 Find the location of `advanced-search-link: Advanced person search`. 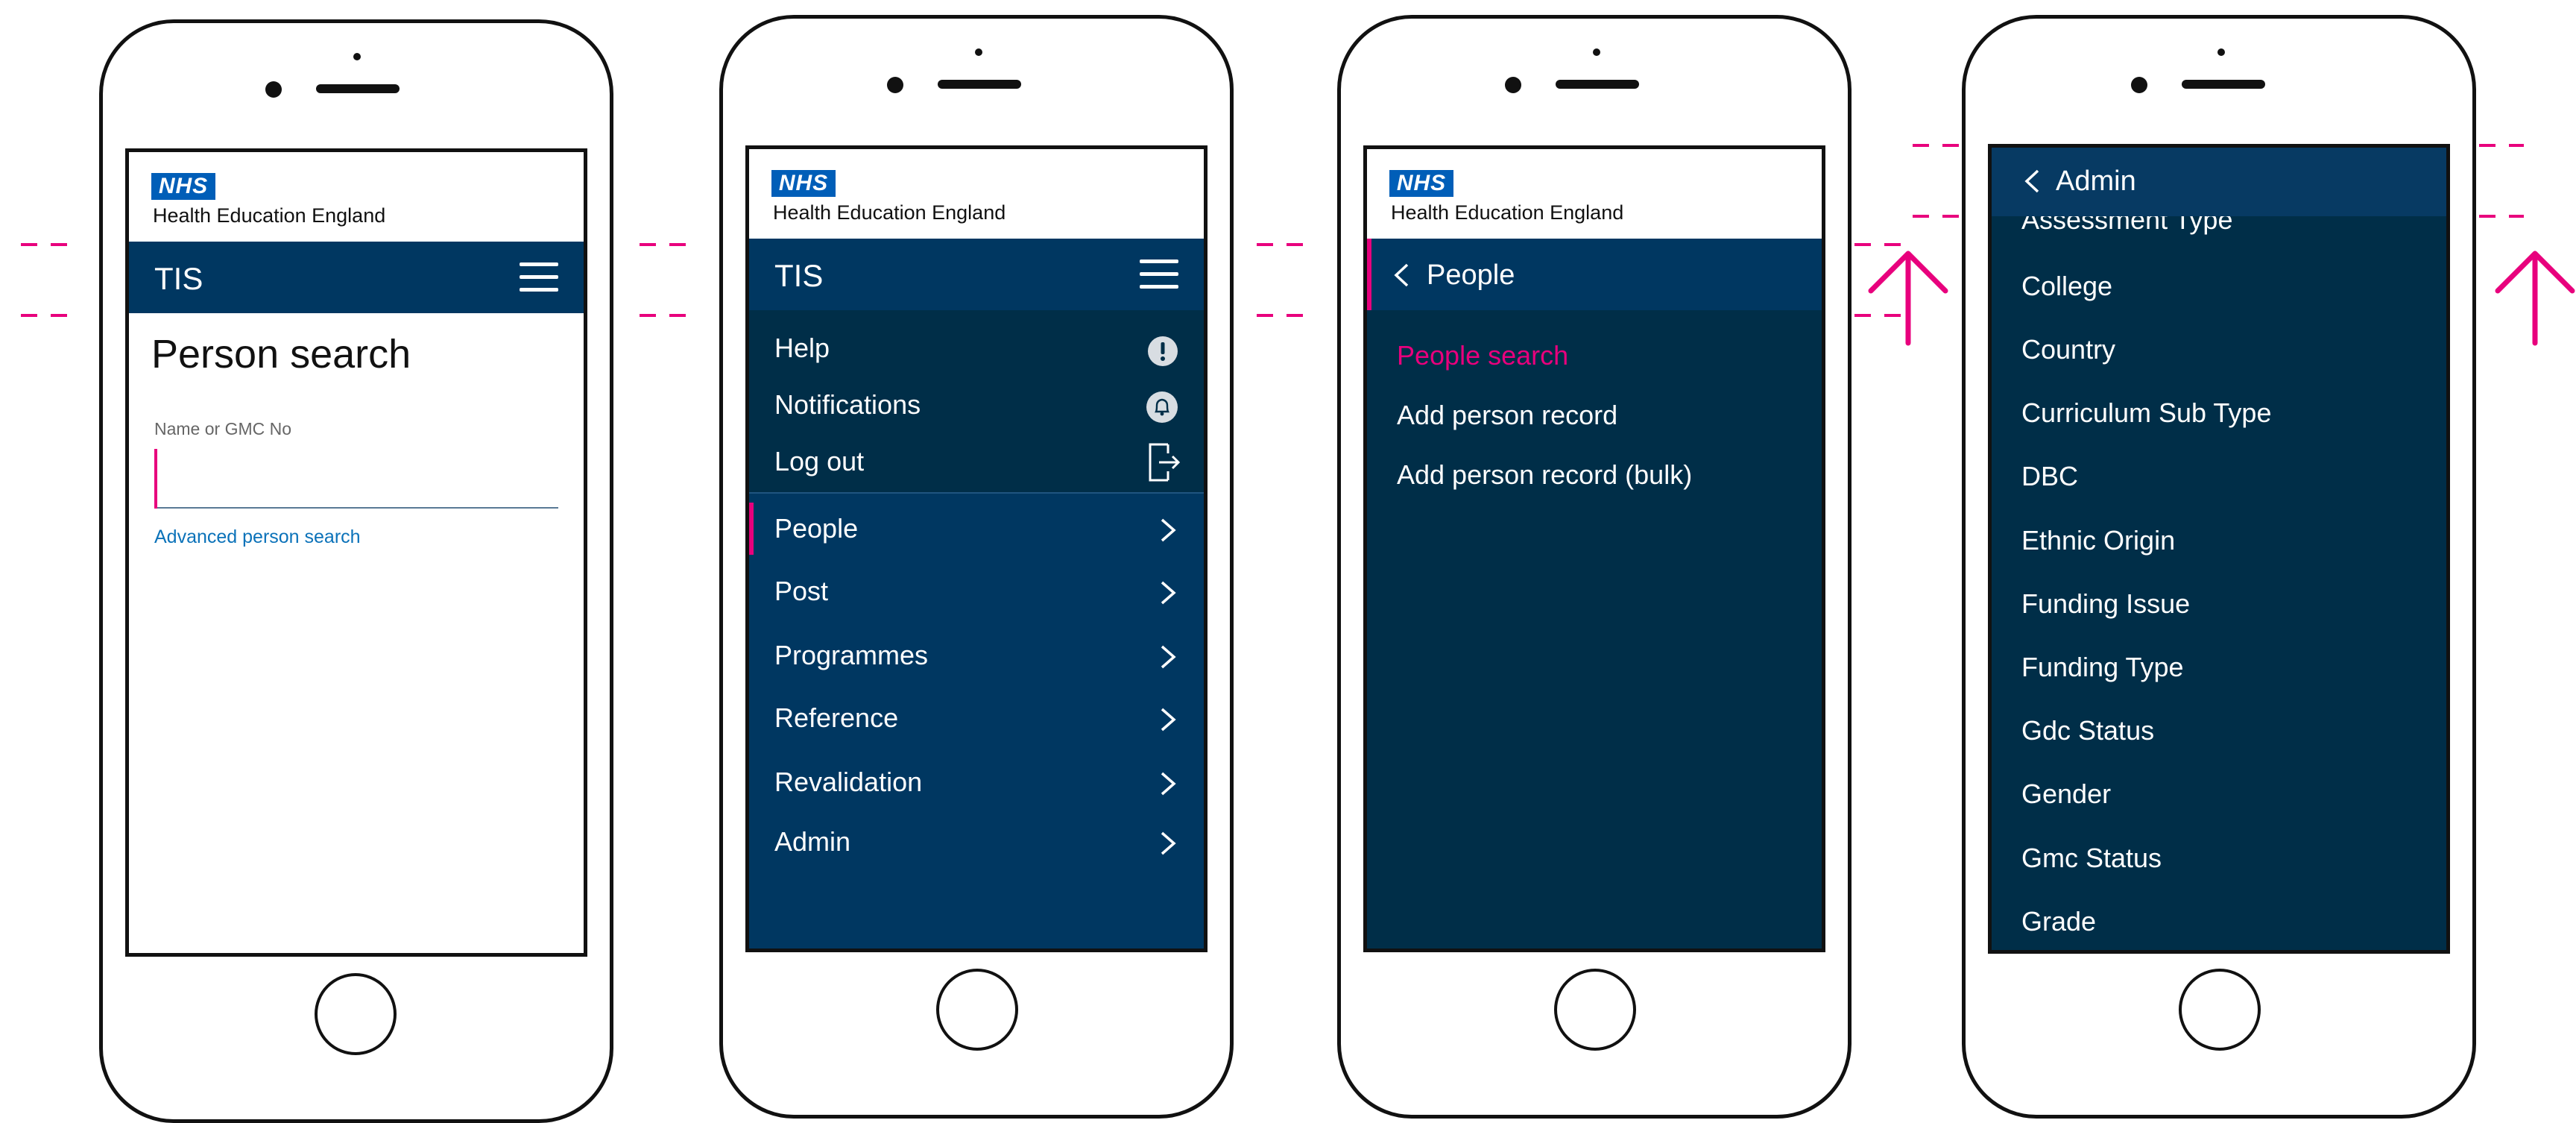

advanced-search-link: Advanced person search is located at coordinates (257, 537).